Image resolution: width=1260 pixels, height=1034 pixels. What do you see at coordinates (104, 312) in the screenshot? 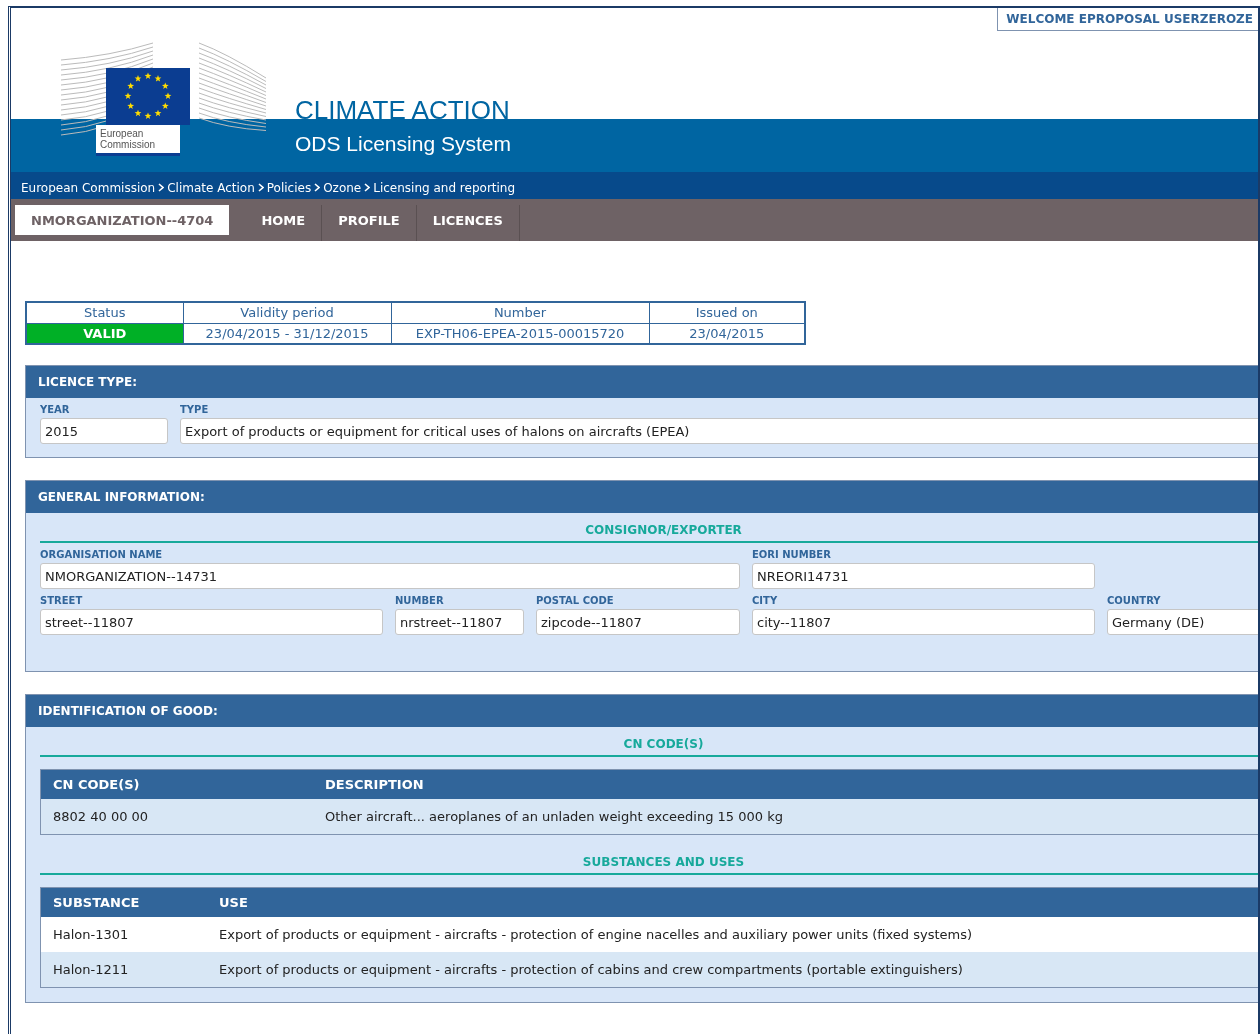
I see `column-header: Status` at bounding box center [104, 312].